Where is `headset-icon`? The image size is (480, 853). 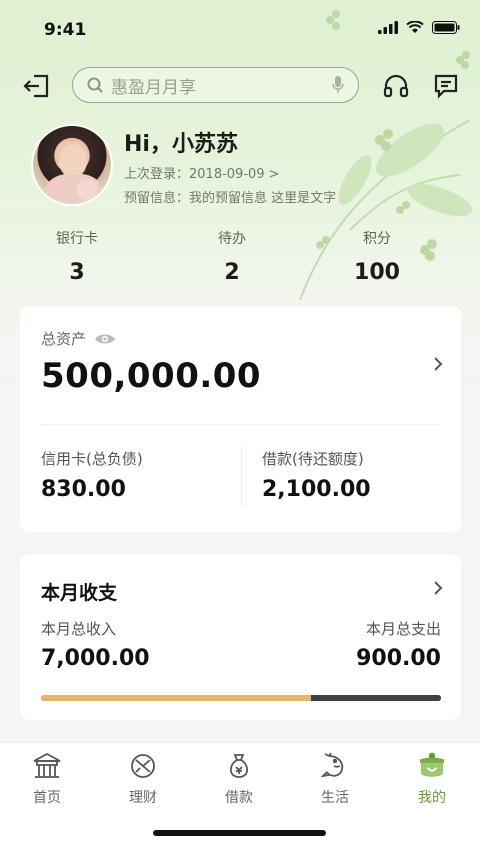 headset-icon is located at coordinates (396, 86).